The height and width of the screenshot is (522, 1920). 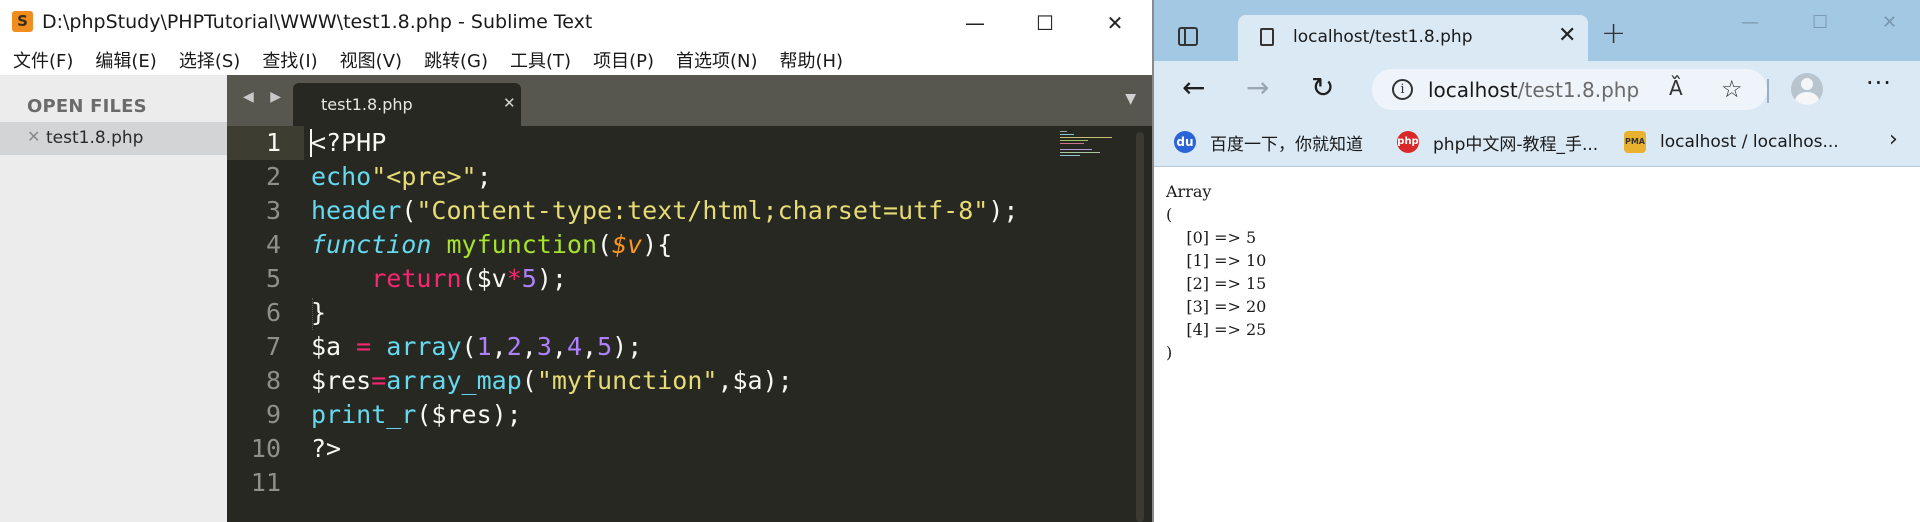 I want to click on favorite-baidu: du 百度一下，你就知道, so click(x=1268, y=142).